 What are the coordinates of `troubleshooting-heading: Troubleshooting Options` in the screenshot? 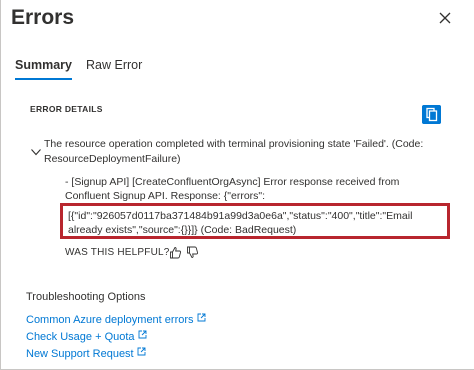 It's located at (86, 297).